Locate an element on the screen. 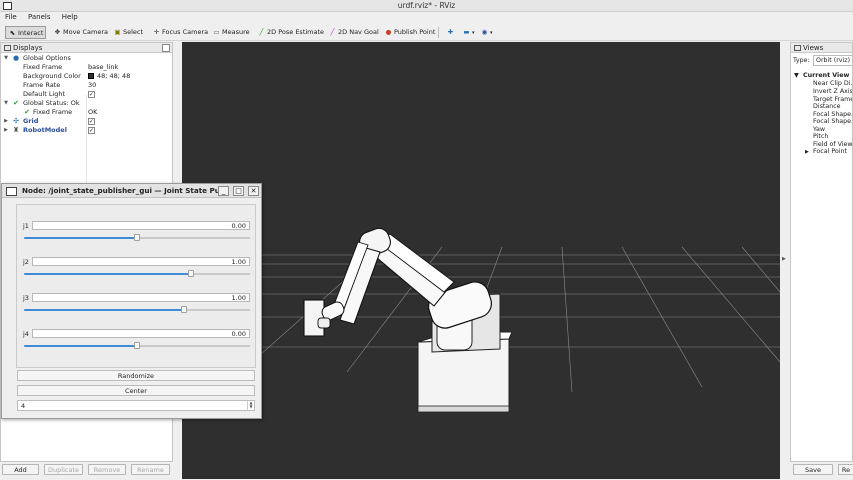 This screenshot has height=480, width=853. center-button: Center is located at coordinates (136, 390).